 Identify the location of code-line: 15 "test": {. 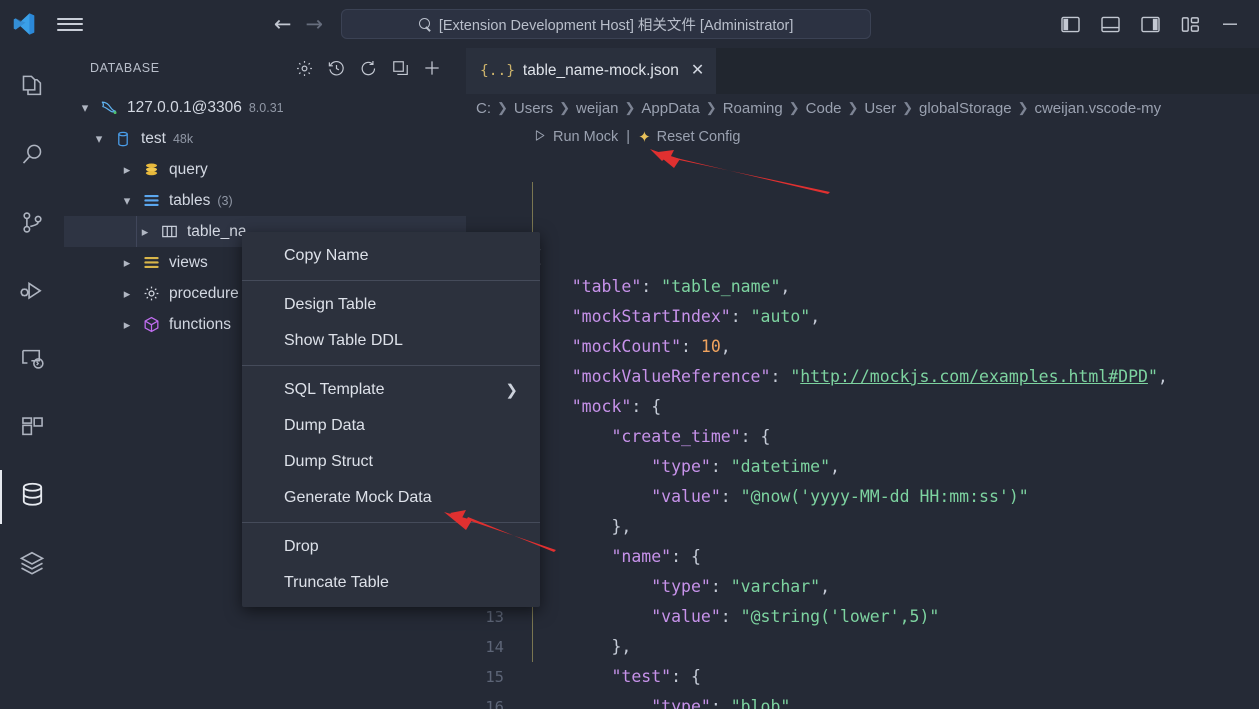
(862, 677).